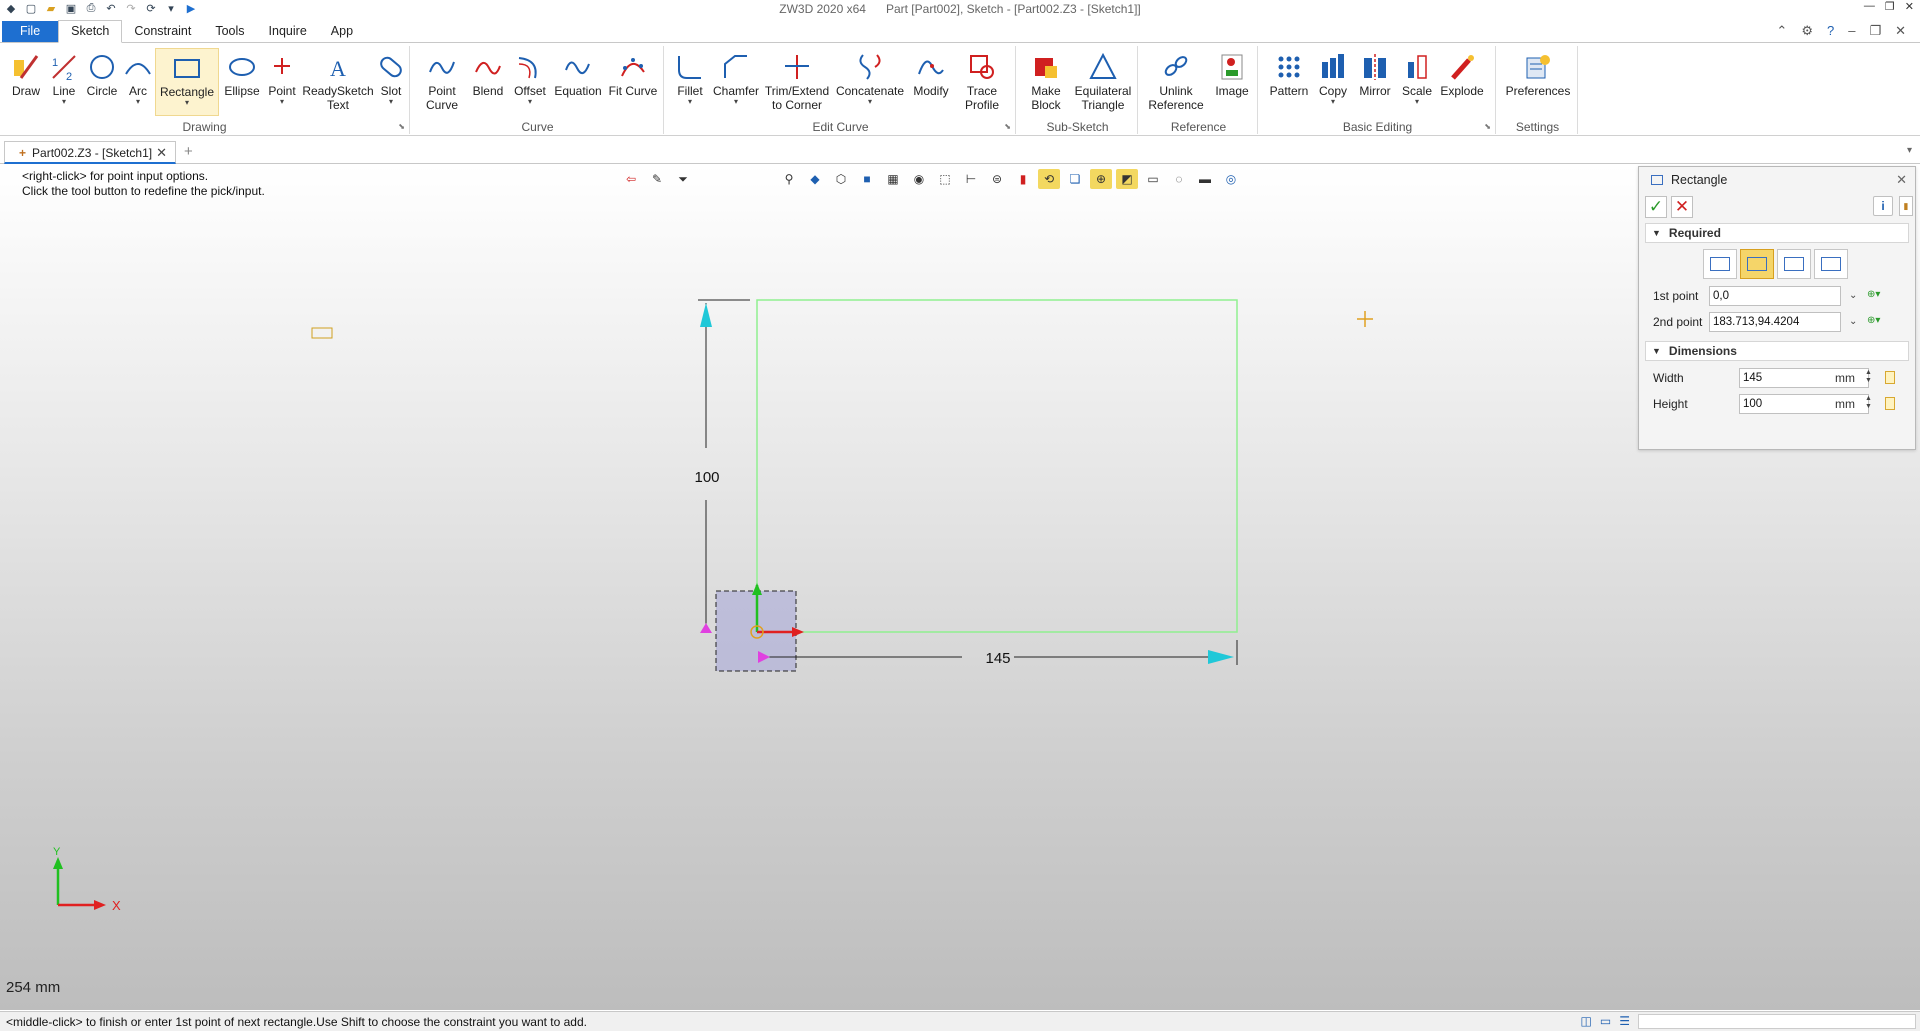 The height and width of the screenshot is (1031, 1920). Describe the element at coordinates (488, 82) in the screenshot. I see `blend-button: Blend` at that location.